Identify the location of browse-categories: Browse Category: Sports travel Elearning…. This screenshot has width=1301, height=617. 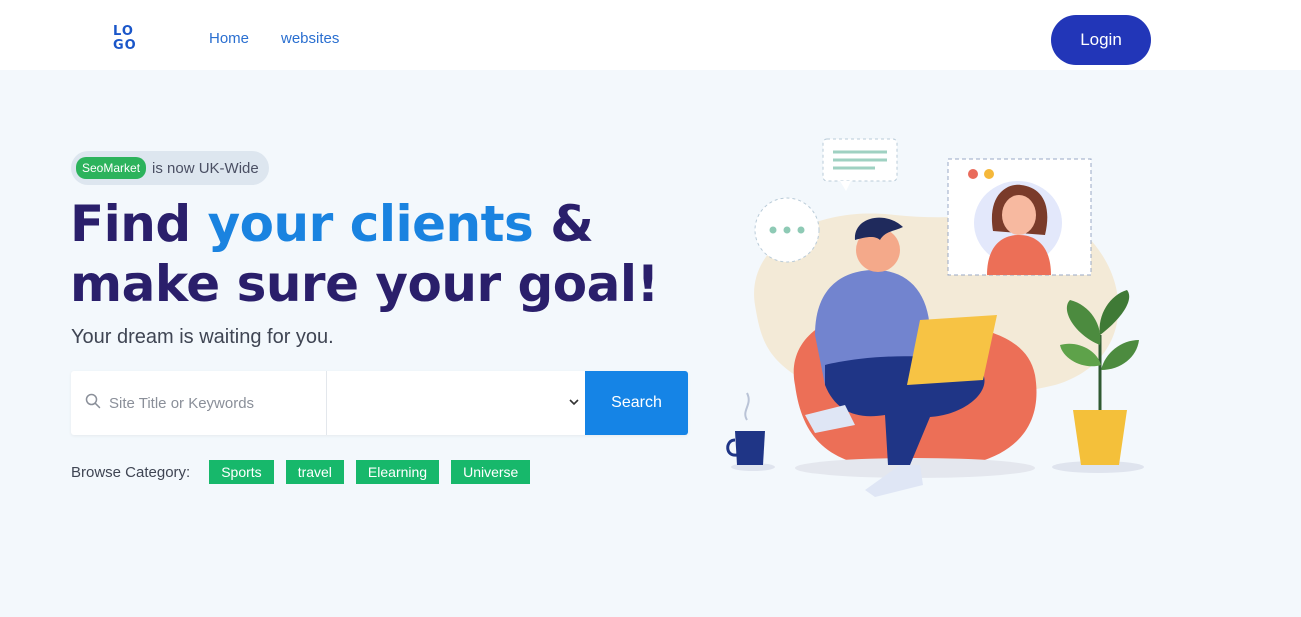
(306, 472).